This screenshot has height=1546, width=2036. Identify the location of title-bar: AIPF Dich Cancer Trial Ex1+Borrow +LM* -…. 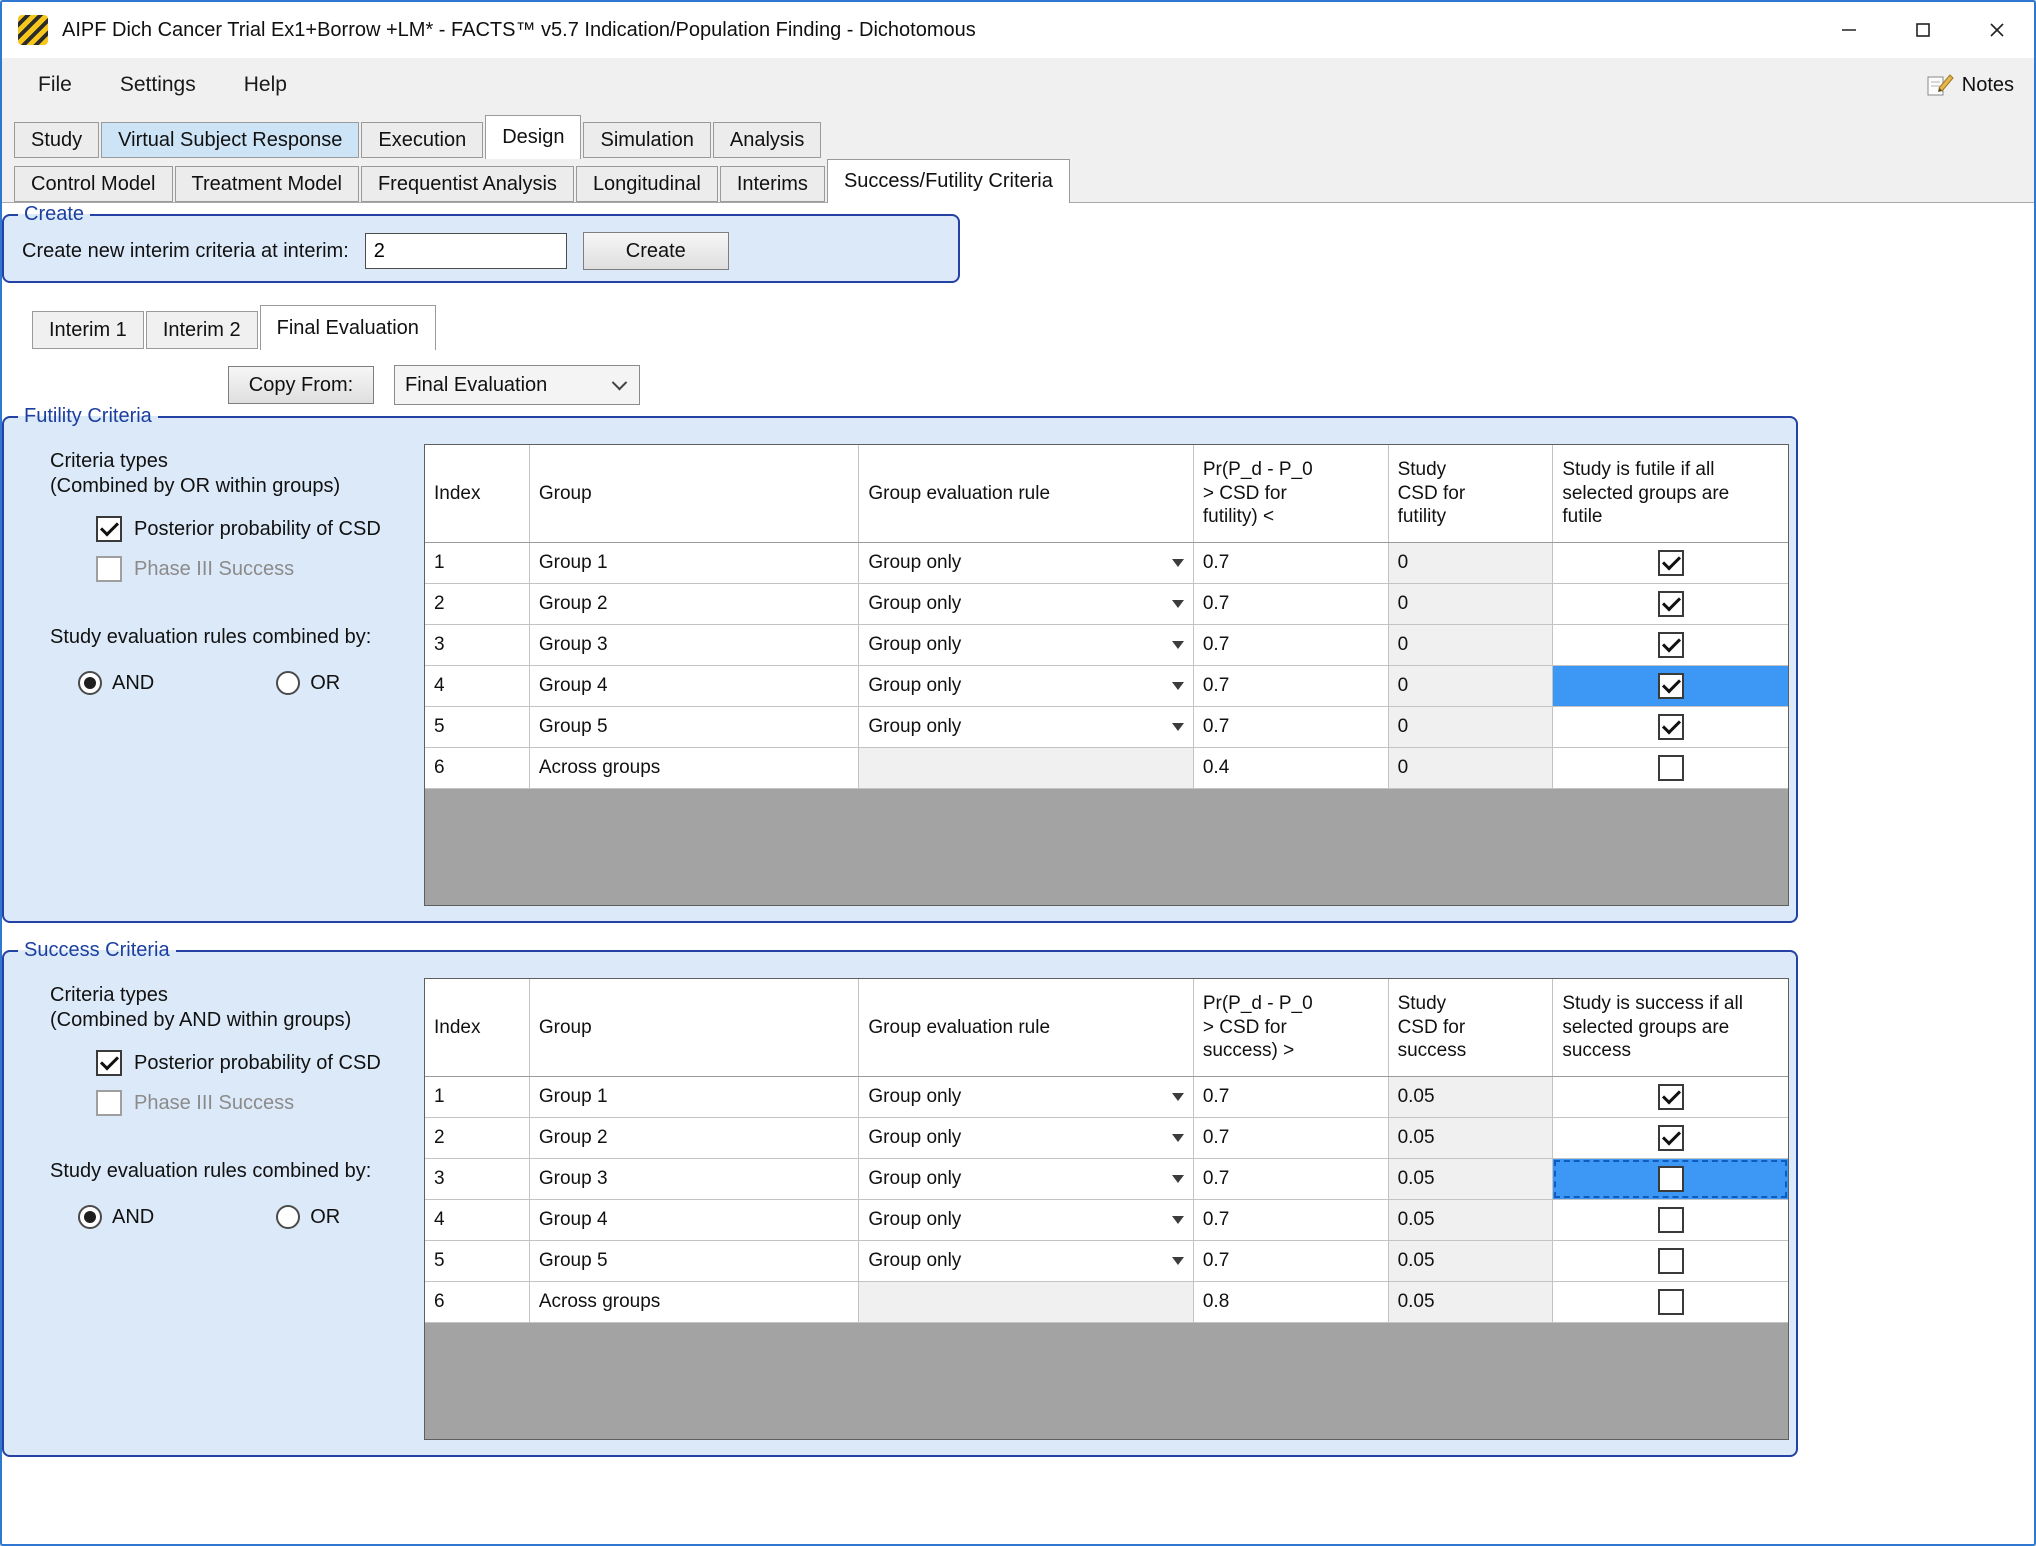
(1018, 30).